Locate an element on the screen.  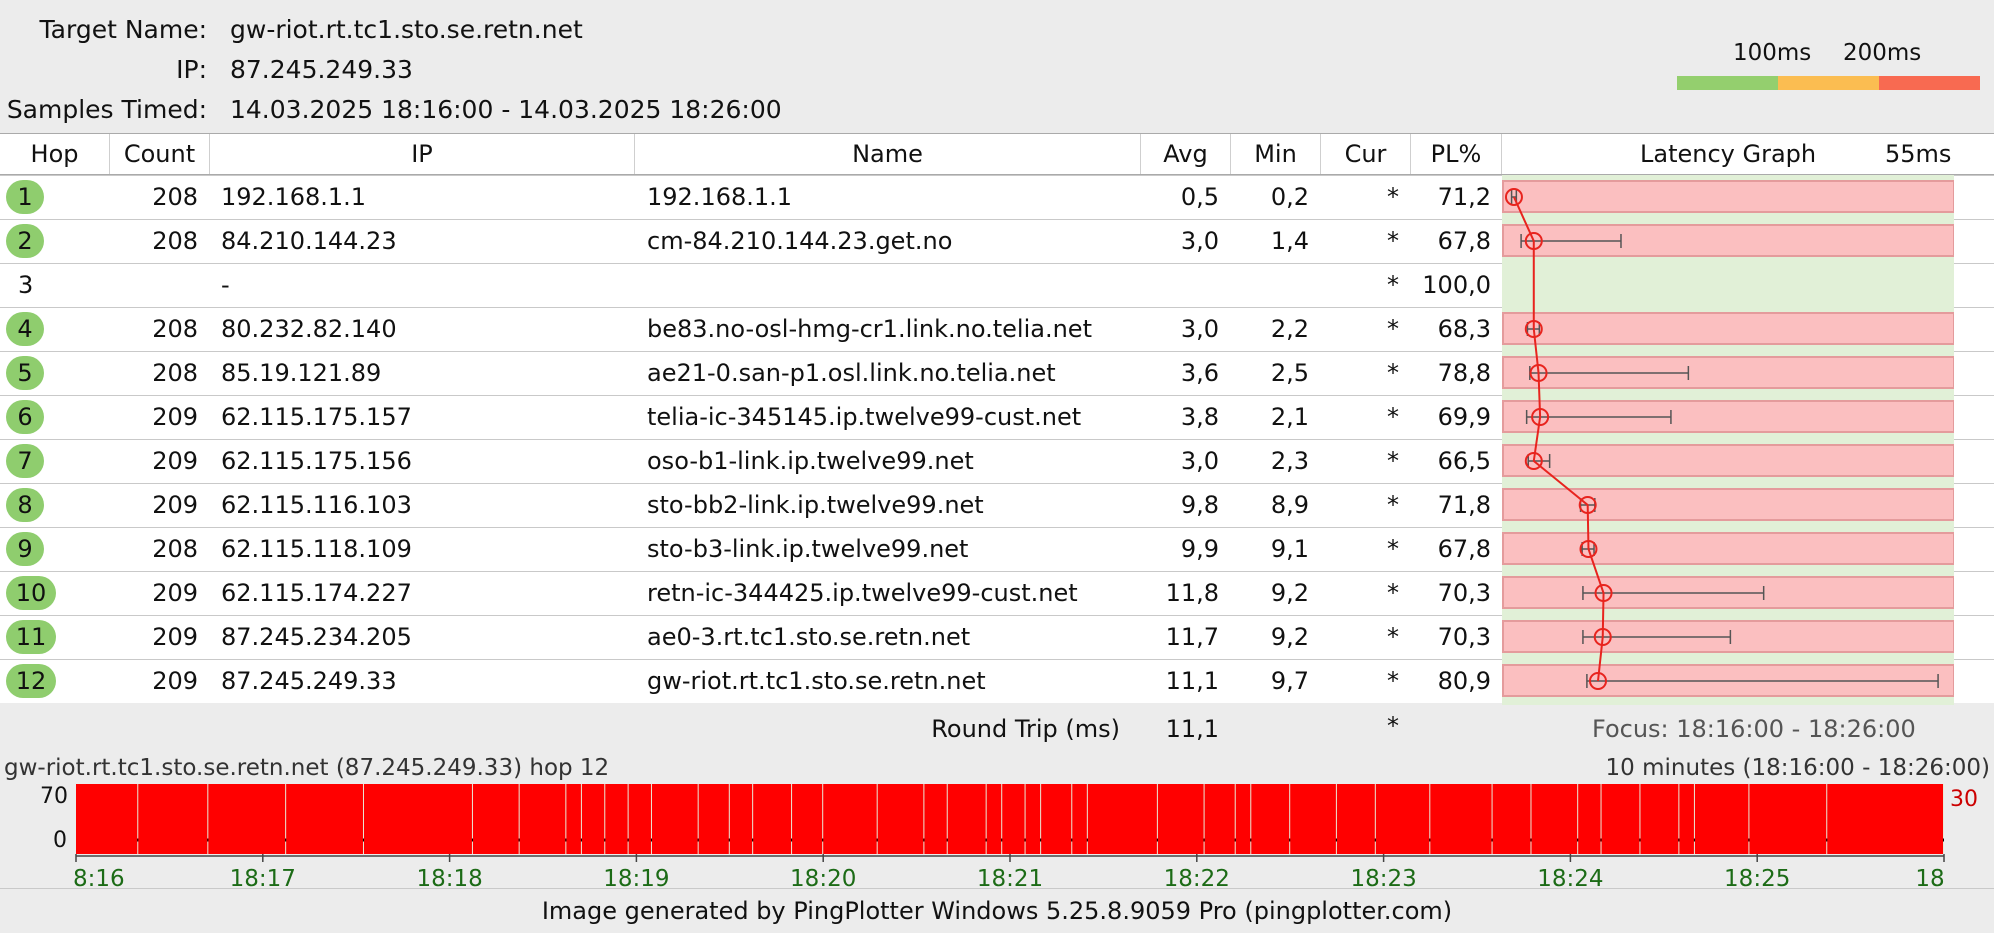
latency-graph-title: Latency Graph is located at coordinates (1728, 154).